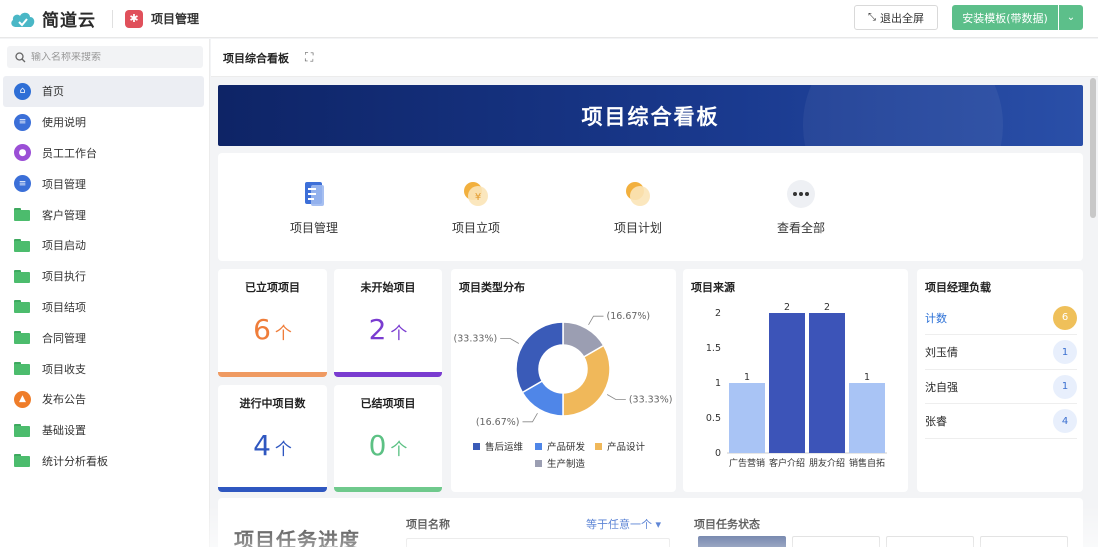 The width and height of the screenshot is (1098, 547). What do you see at coordinates (650, 115) in the screenshot?
I see `dashboard-banner: 项目综合看板` at bounding box center [650, 115].